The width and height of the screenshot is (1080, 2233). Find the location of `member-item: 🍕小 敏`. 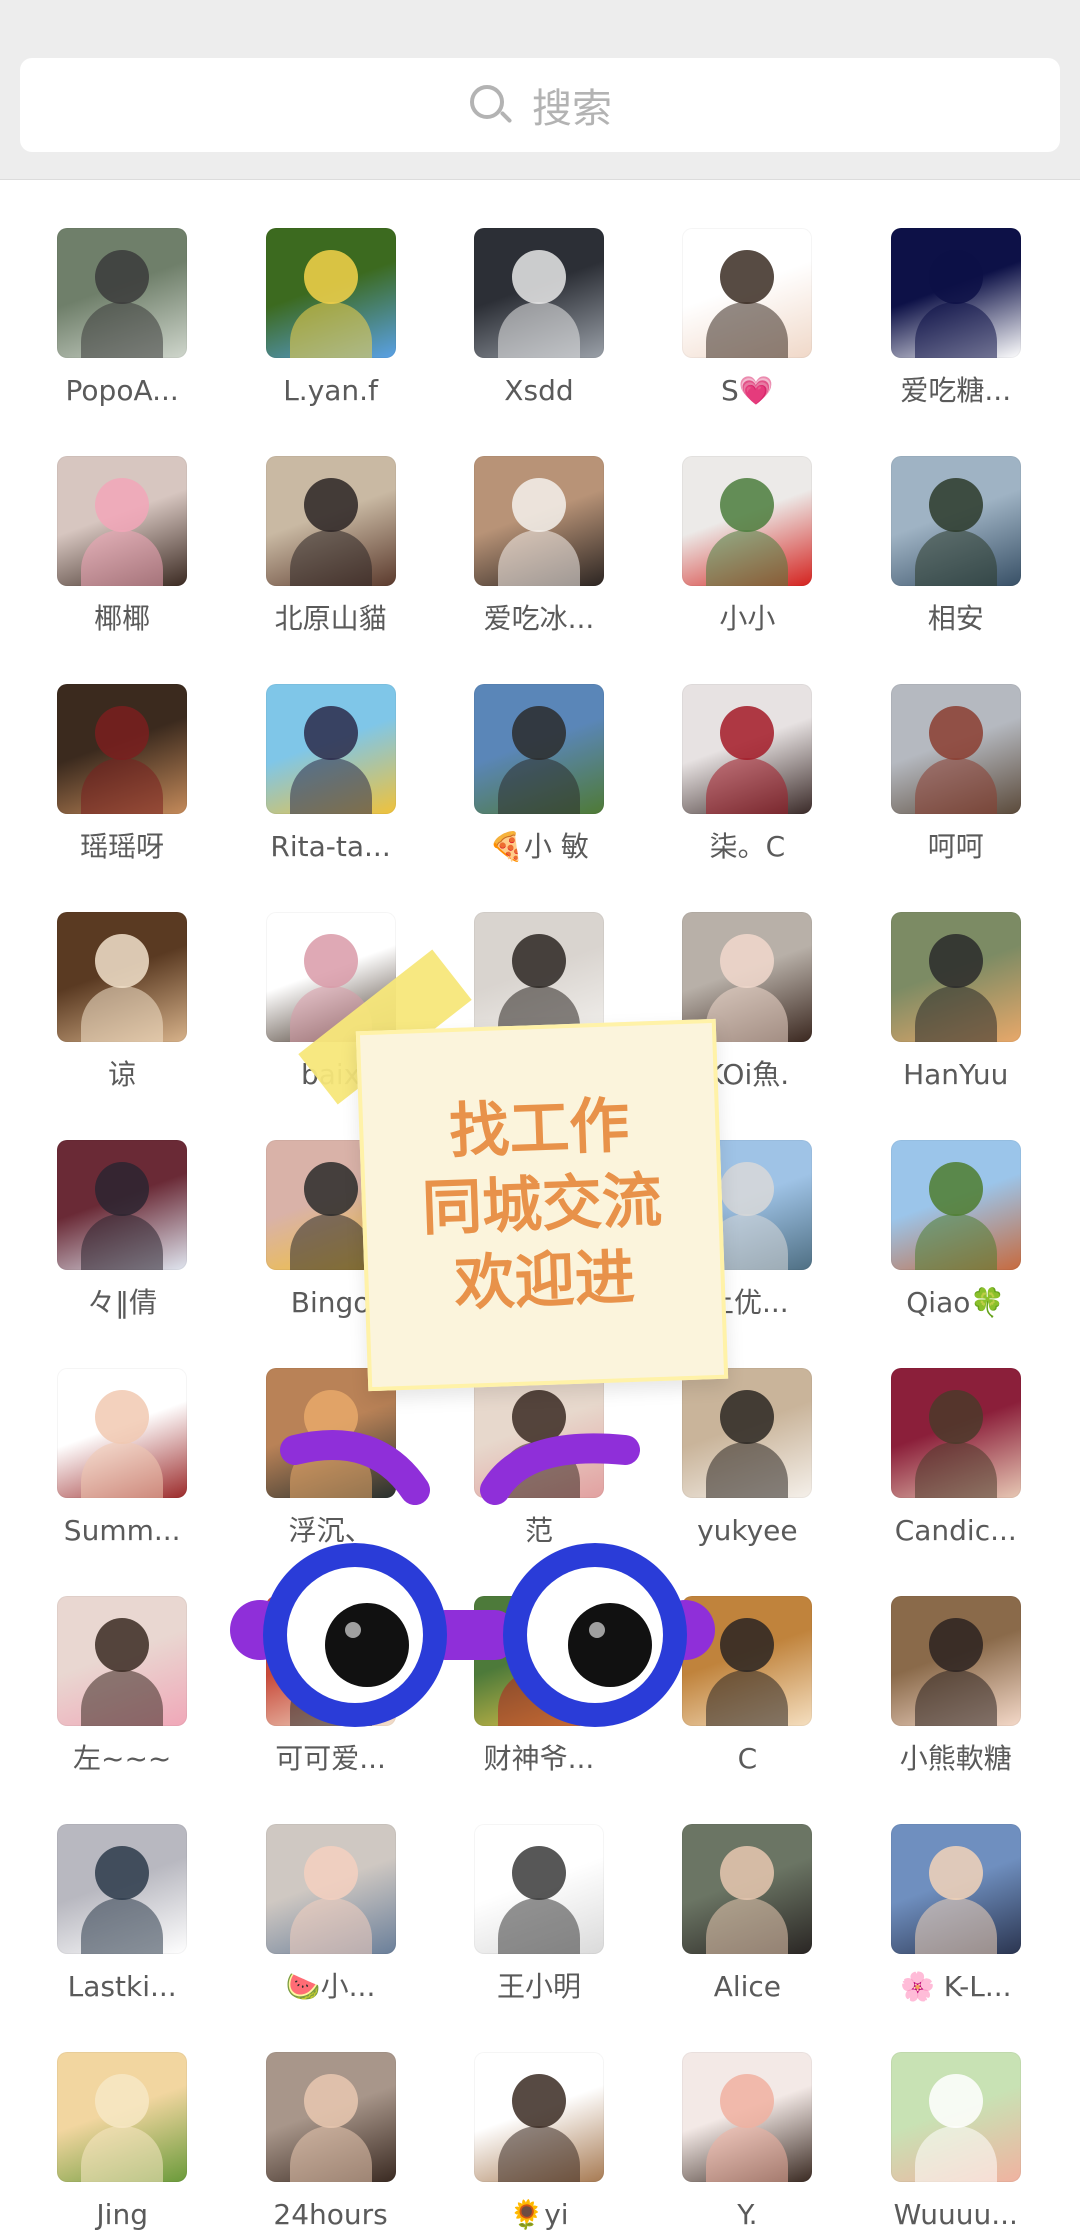

member-item: 🍕小 敏 is located at coordinates (539, 798).